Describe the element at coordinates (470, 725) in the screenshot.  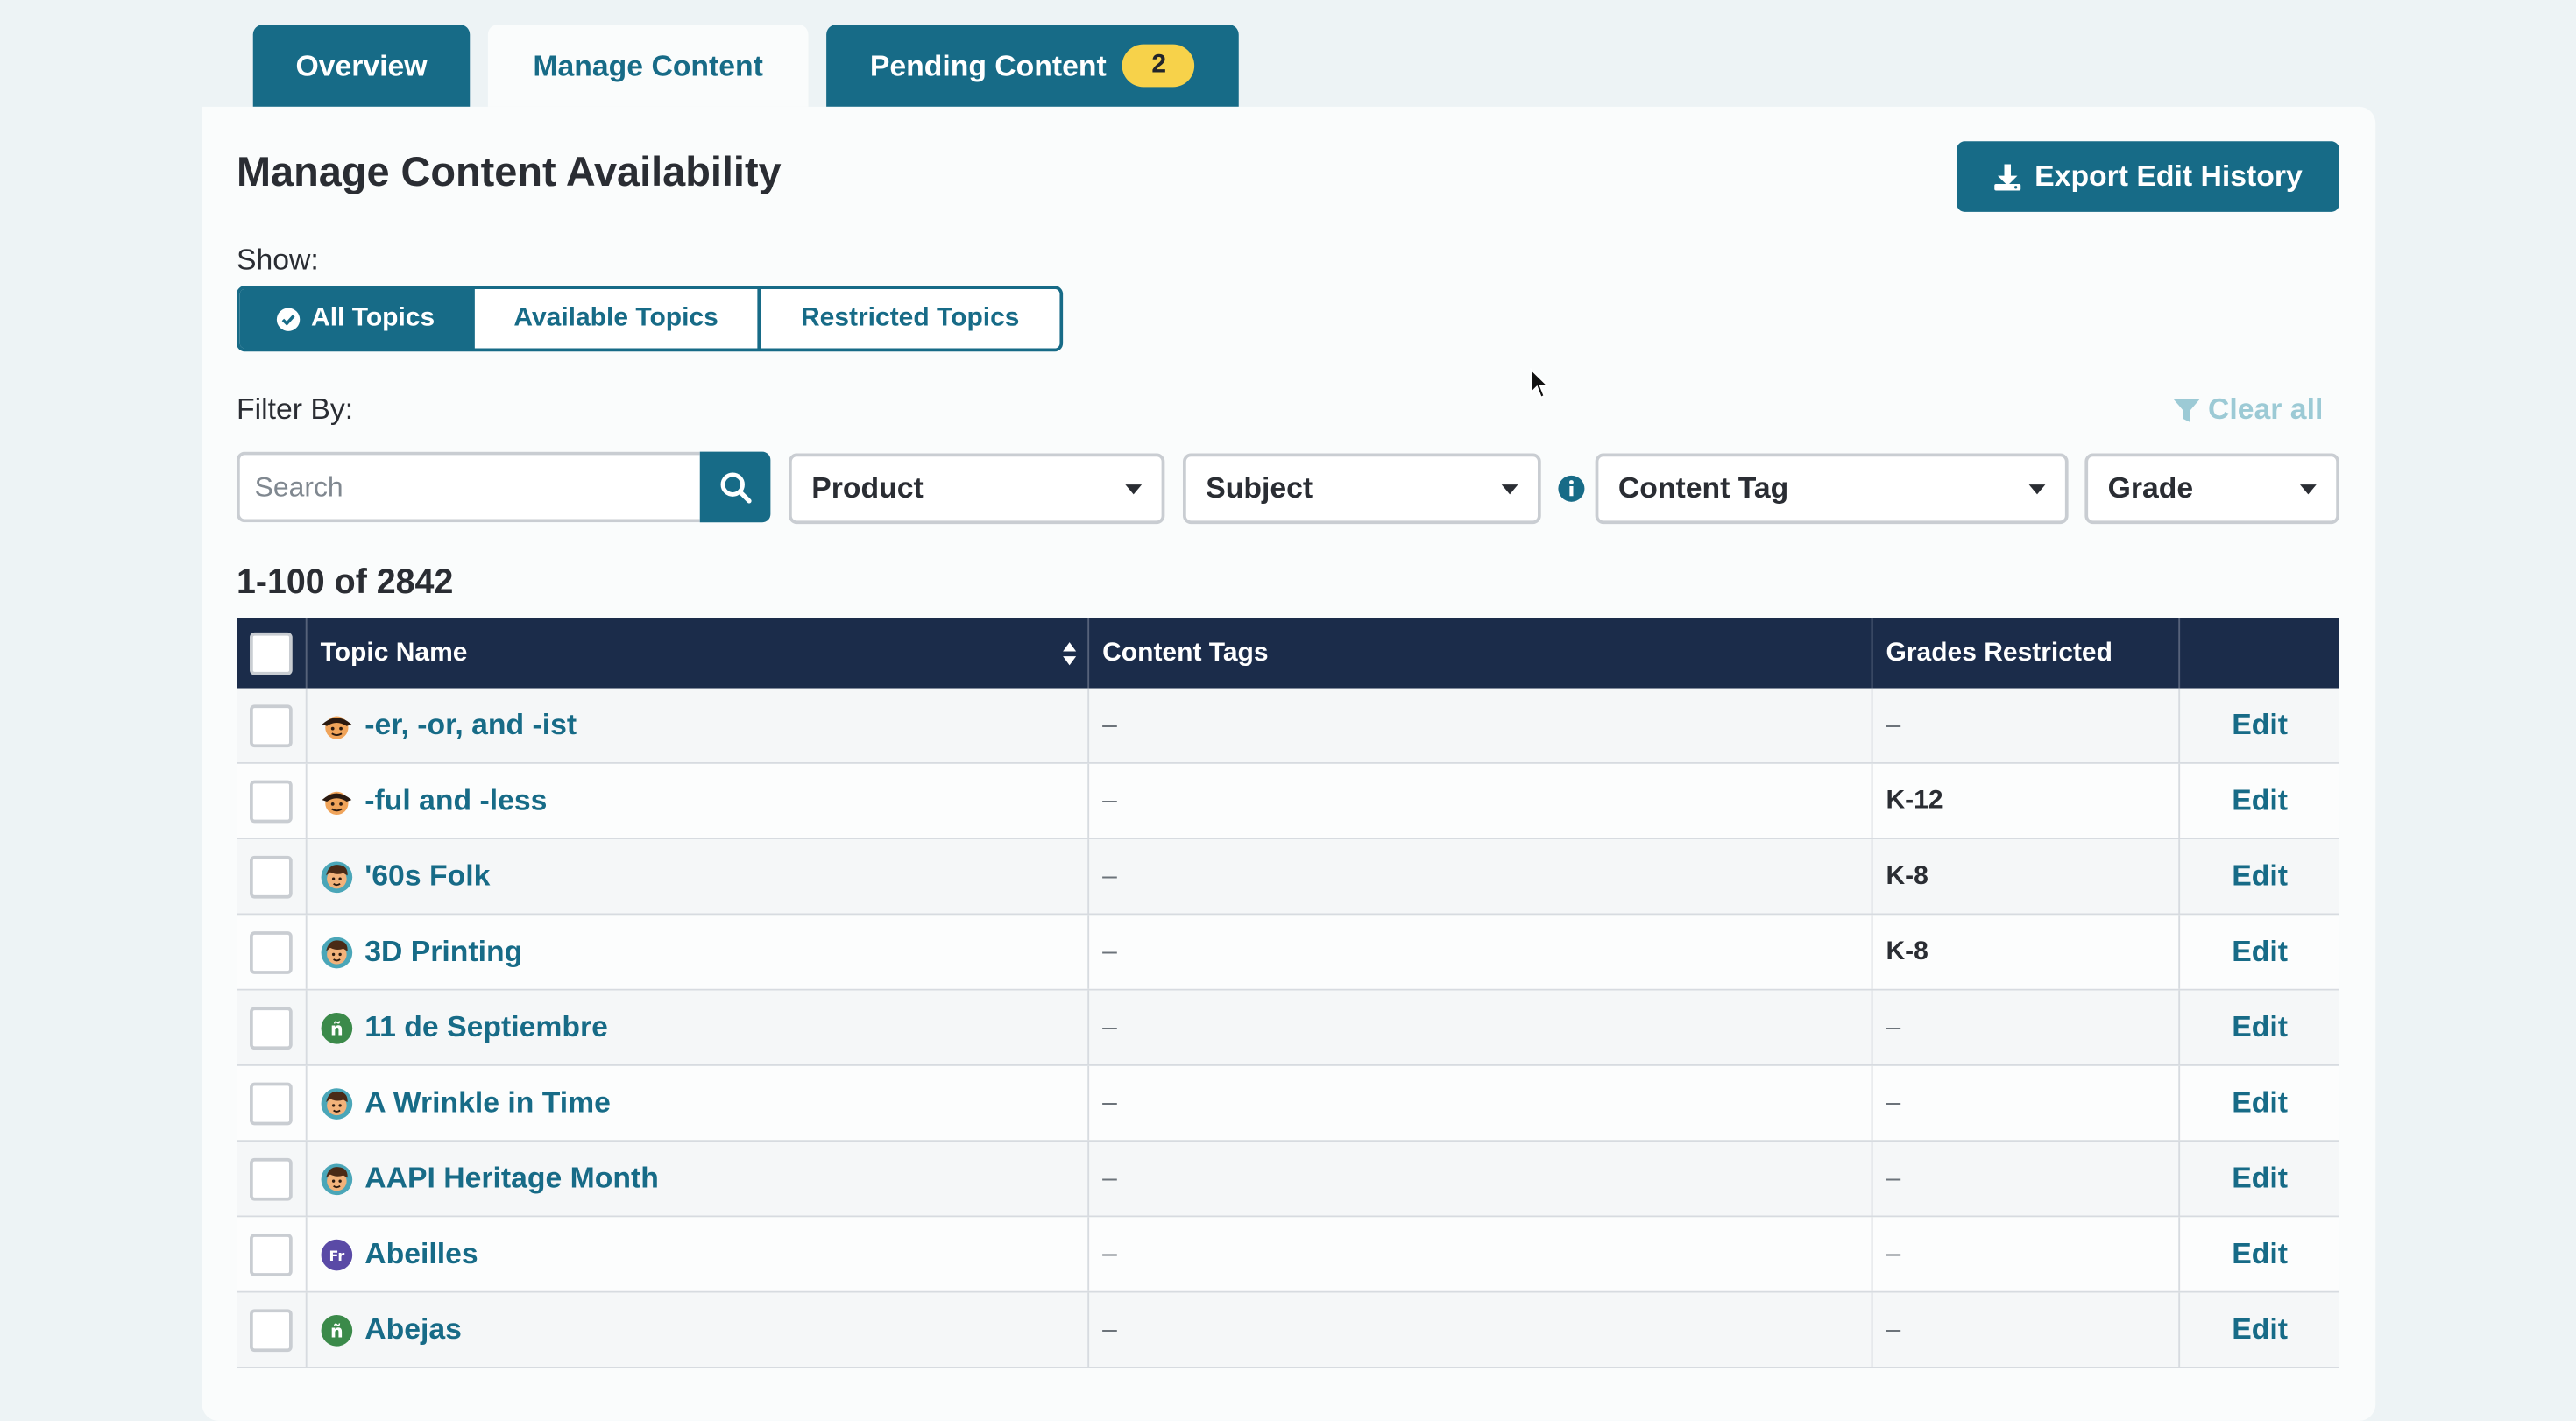
I see `topic-name-link: -er, -or, and -ist` at that location.